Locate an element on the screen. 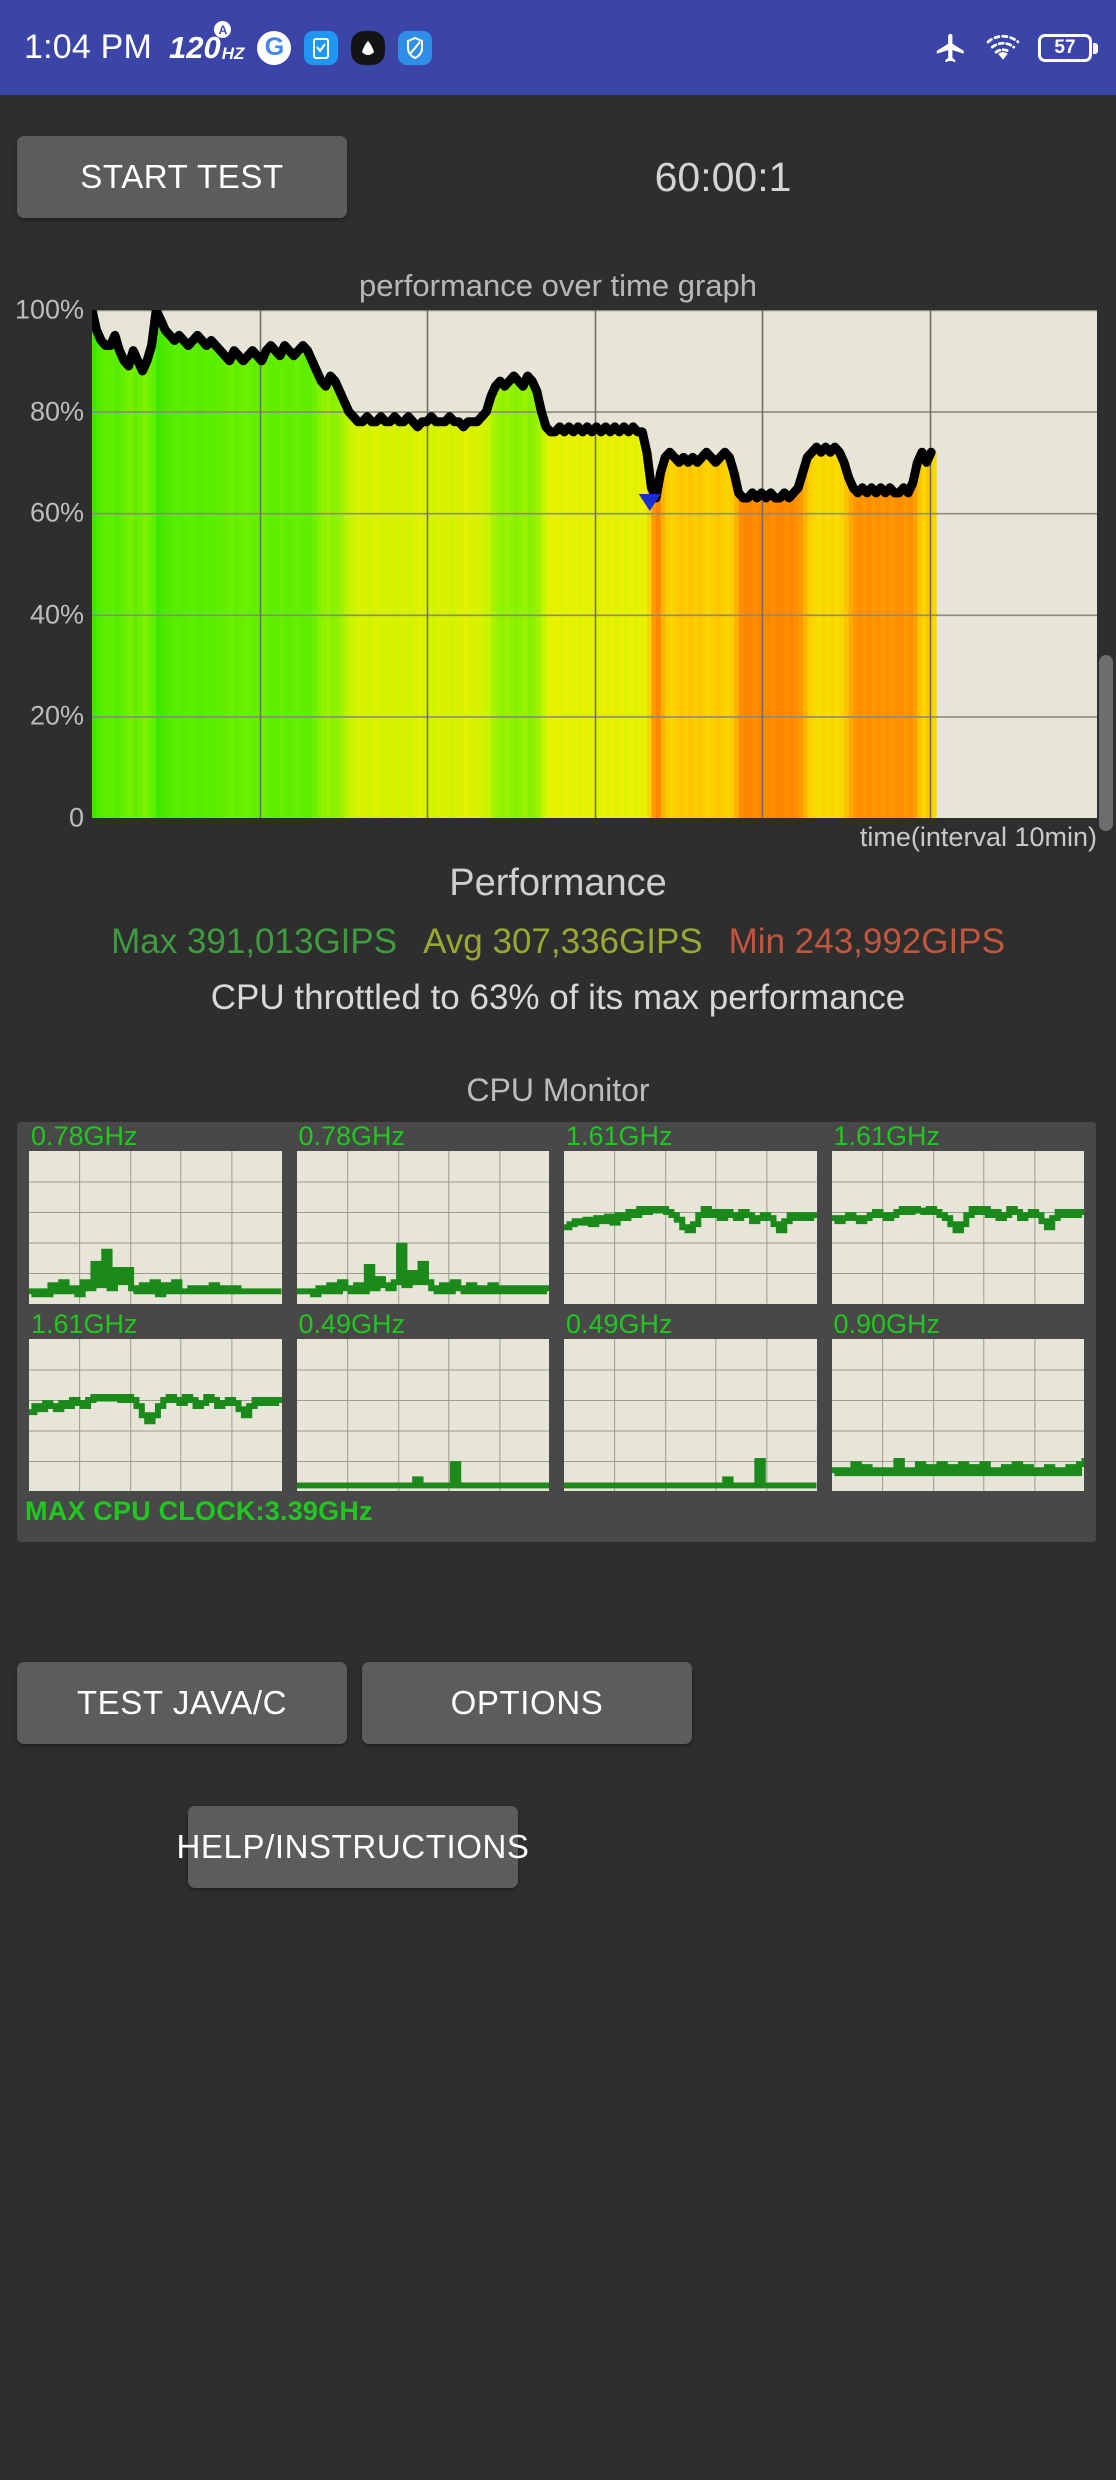  y-tick-label: 60% is located at coordinates (56, 512).